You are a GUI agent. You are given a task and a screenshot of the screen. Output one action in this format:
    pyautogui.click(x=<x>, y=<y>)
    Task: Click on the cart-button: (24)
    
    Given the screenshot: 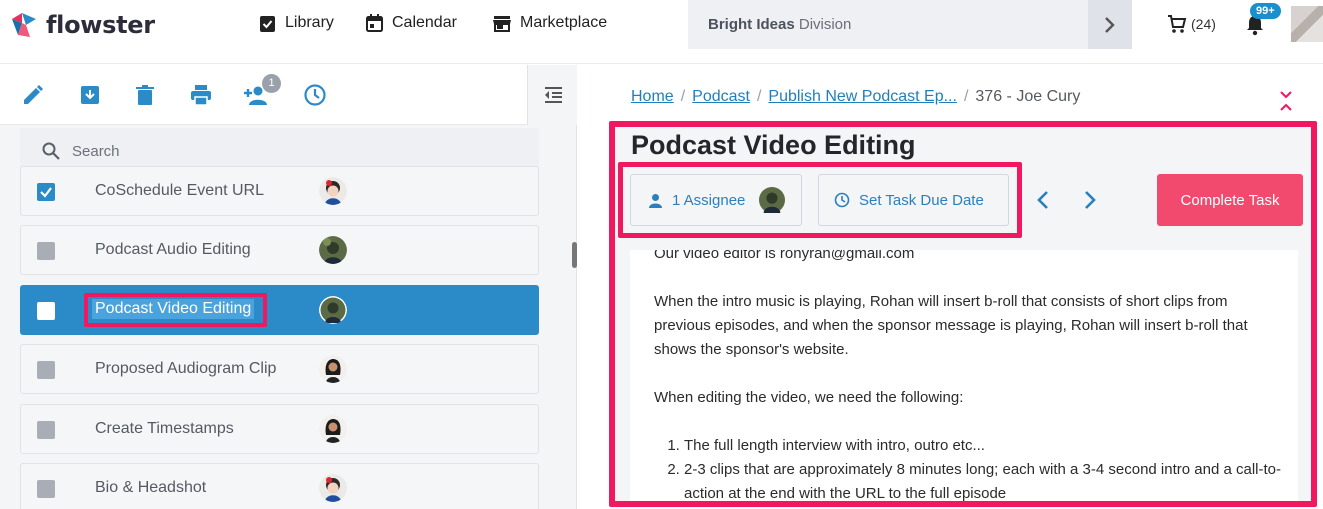 What is the action you would take?
    pyautogui.click(x=1191, y=24)
    